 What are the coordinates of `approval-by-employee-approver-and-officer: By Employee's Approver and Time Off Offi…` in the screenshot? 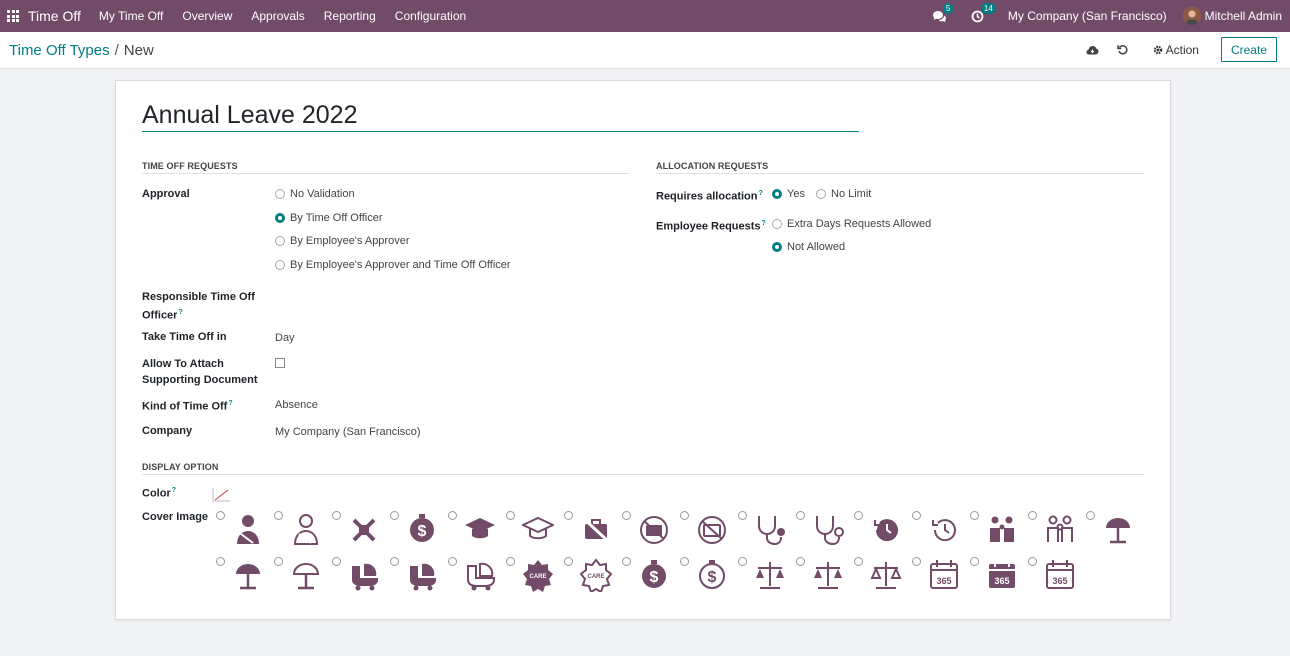 It's located at (393, 265).